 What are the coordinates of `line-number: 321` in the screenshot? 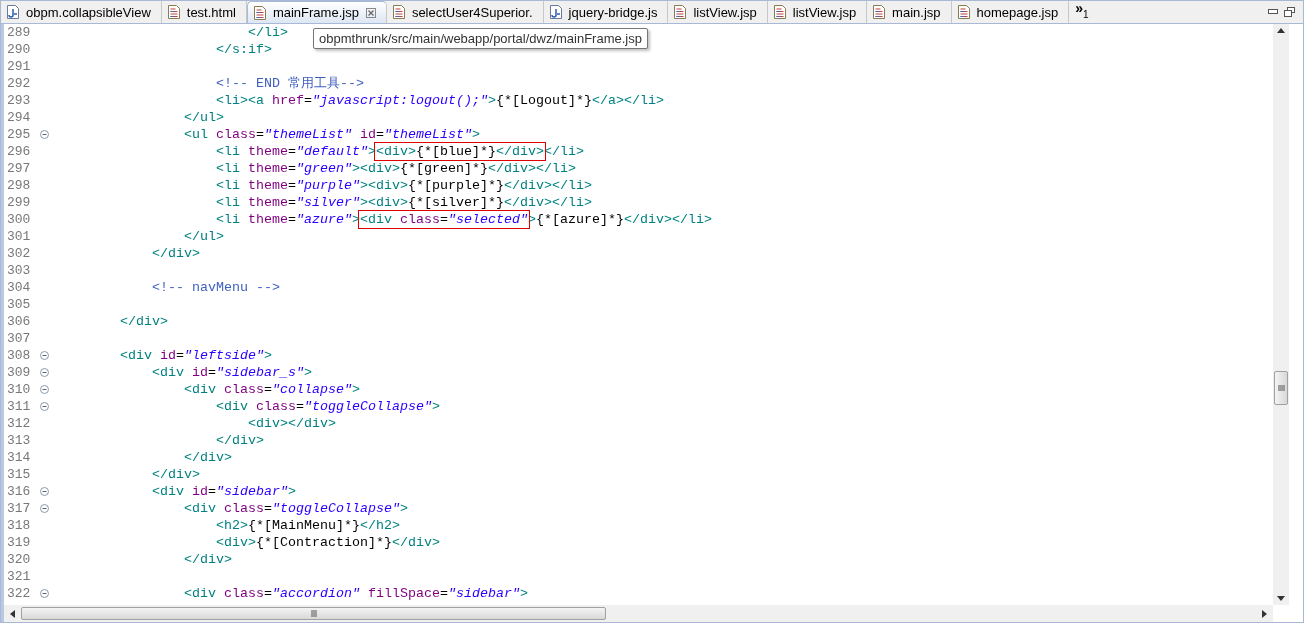 It's located at (19, 576).